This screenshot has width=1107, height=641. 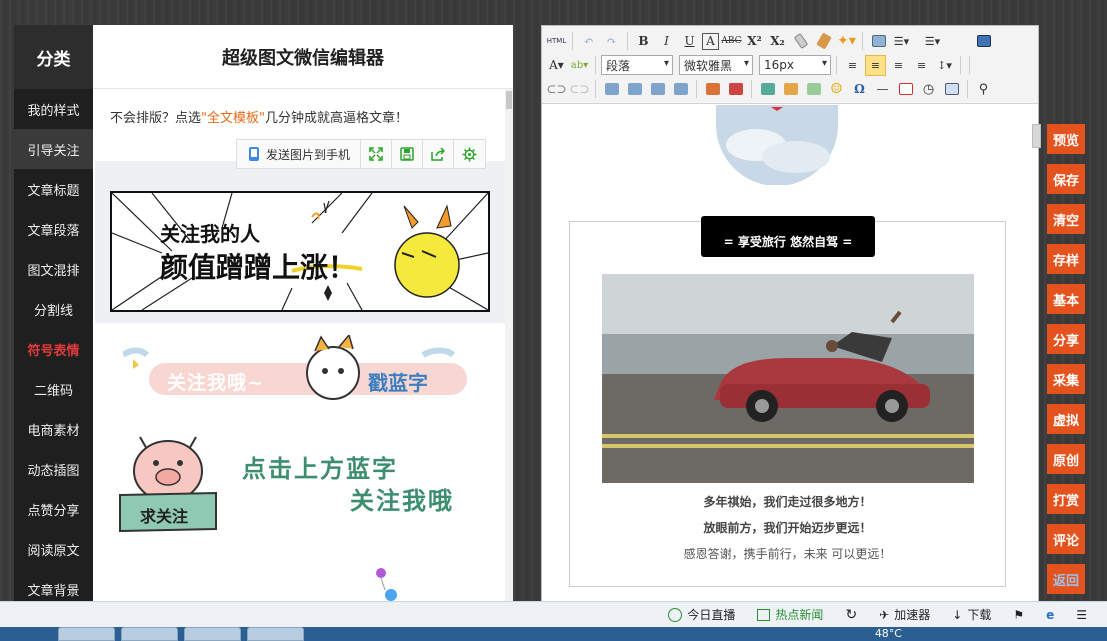 What do you see at coordinates (901, 41) in the screenshot?
I see `ordered-list-icon: ☰▾` at bounding box center [901, 41].